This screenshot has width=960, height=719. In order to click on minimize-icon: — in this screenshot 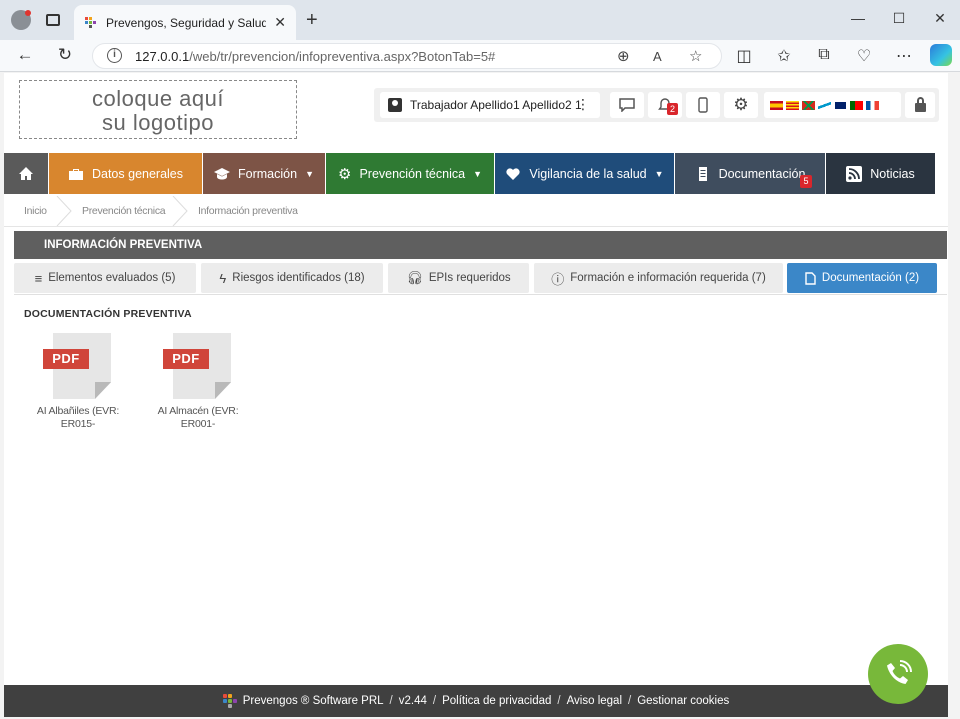, I will do `click(858, 18)`.